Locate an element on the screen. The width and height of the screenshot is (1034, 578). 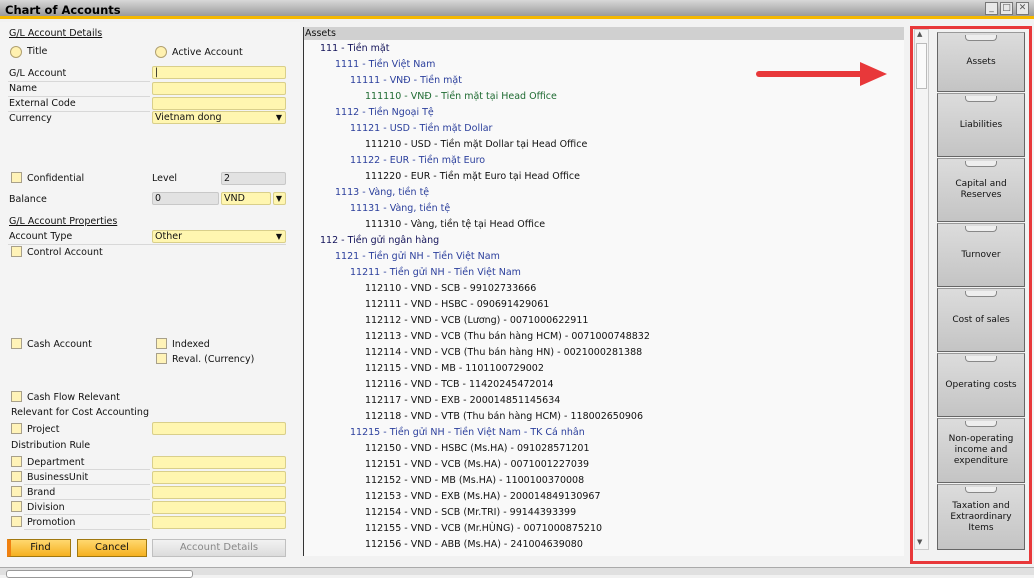
details-section-title: G/L Account Details is located at coordinates (56, 33).